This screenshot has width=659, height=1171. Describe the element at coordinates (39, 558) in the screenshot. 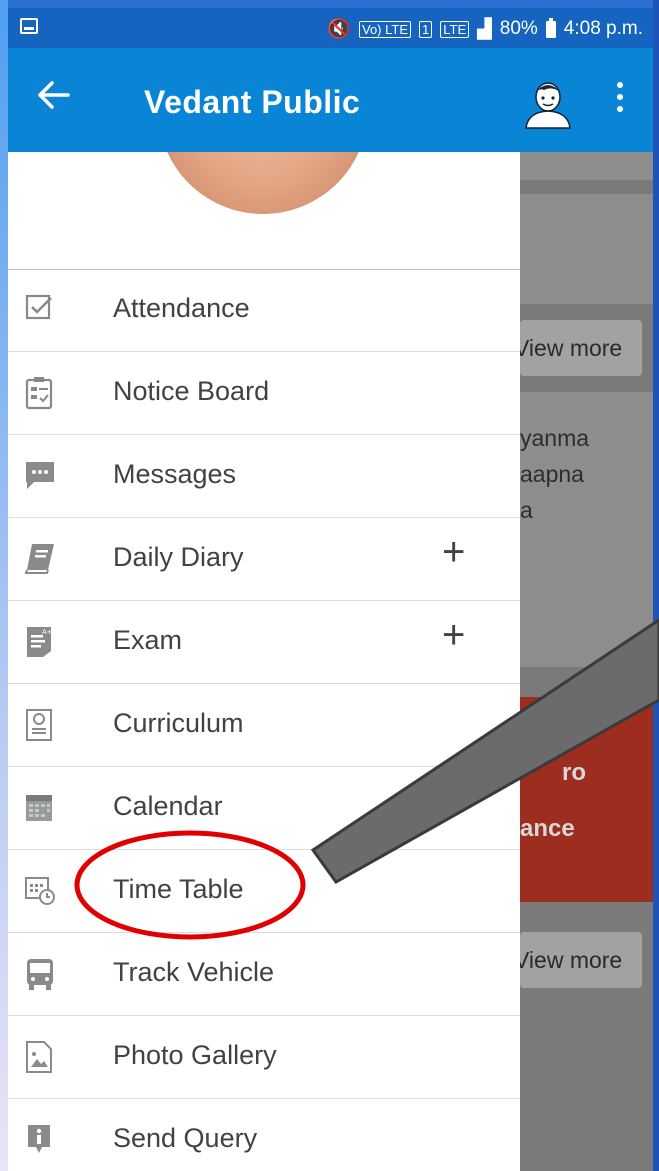

I see `book-icon` at that location.